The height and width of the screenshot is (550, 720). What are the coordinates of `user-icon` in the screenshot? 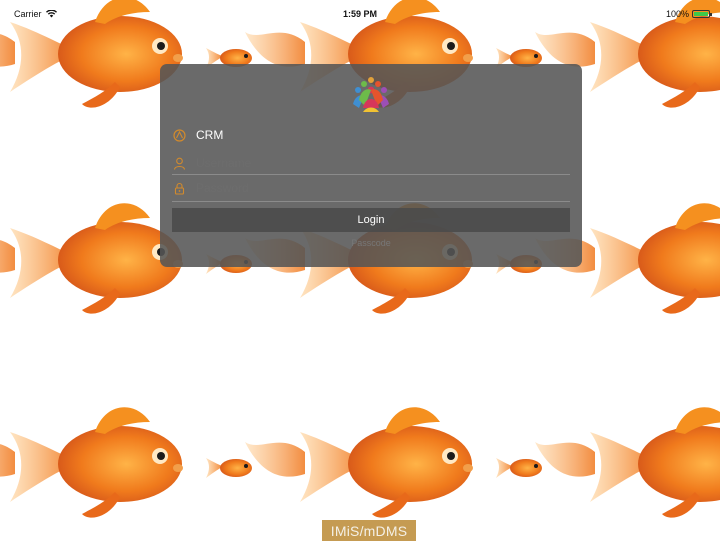 It's located at (179, 163).